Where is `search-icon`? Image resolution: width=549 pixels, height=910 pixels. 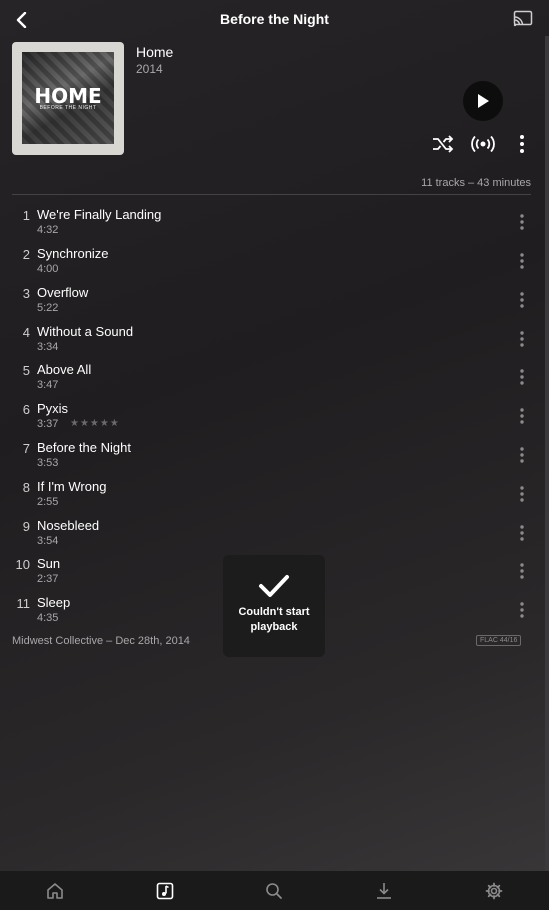
search-icon is located at coordinates (274, 890).